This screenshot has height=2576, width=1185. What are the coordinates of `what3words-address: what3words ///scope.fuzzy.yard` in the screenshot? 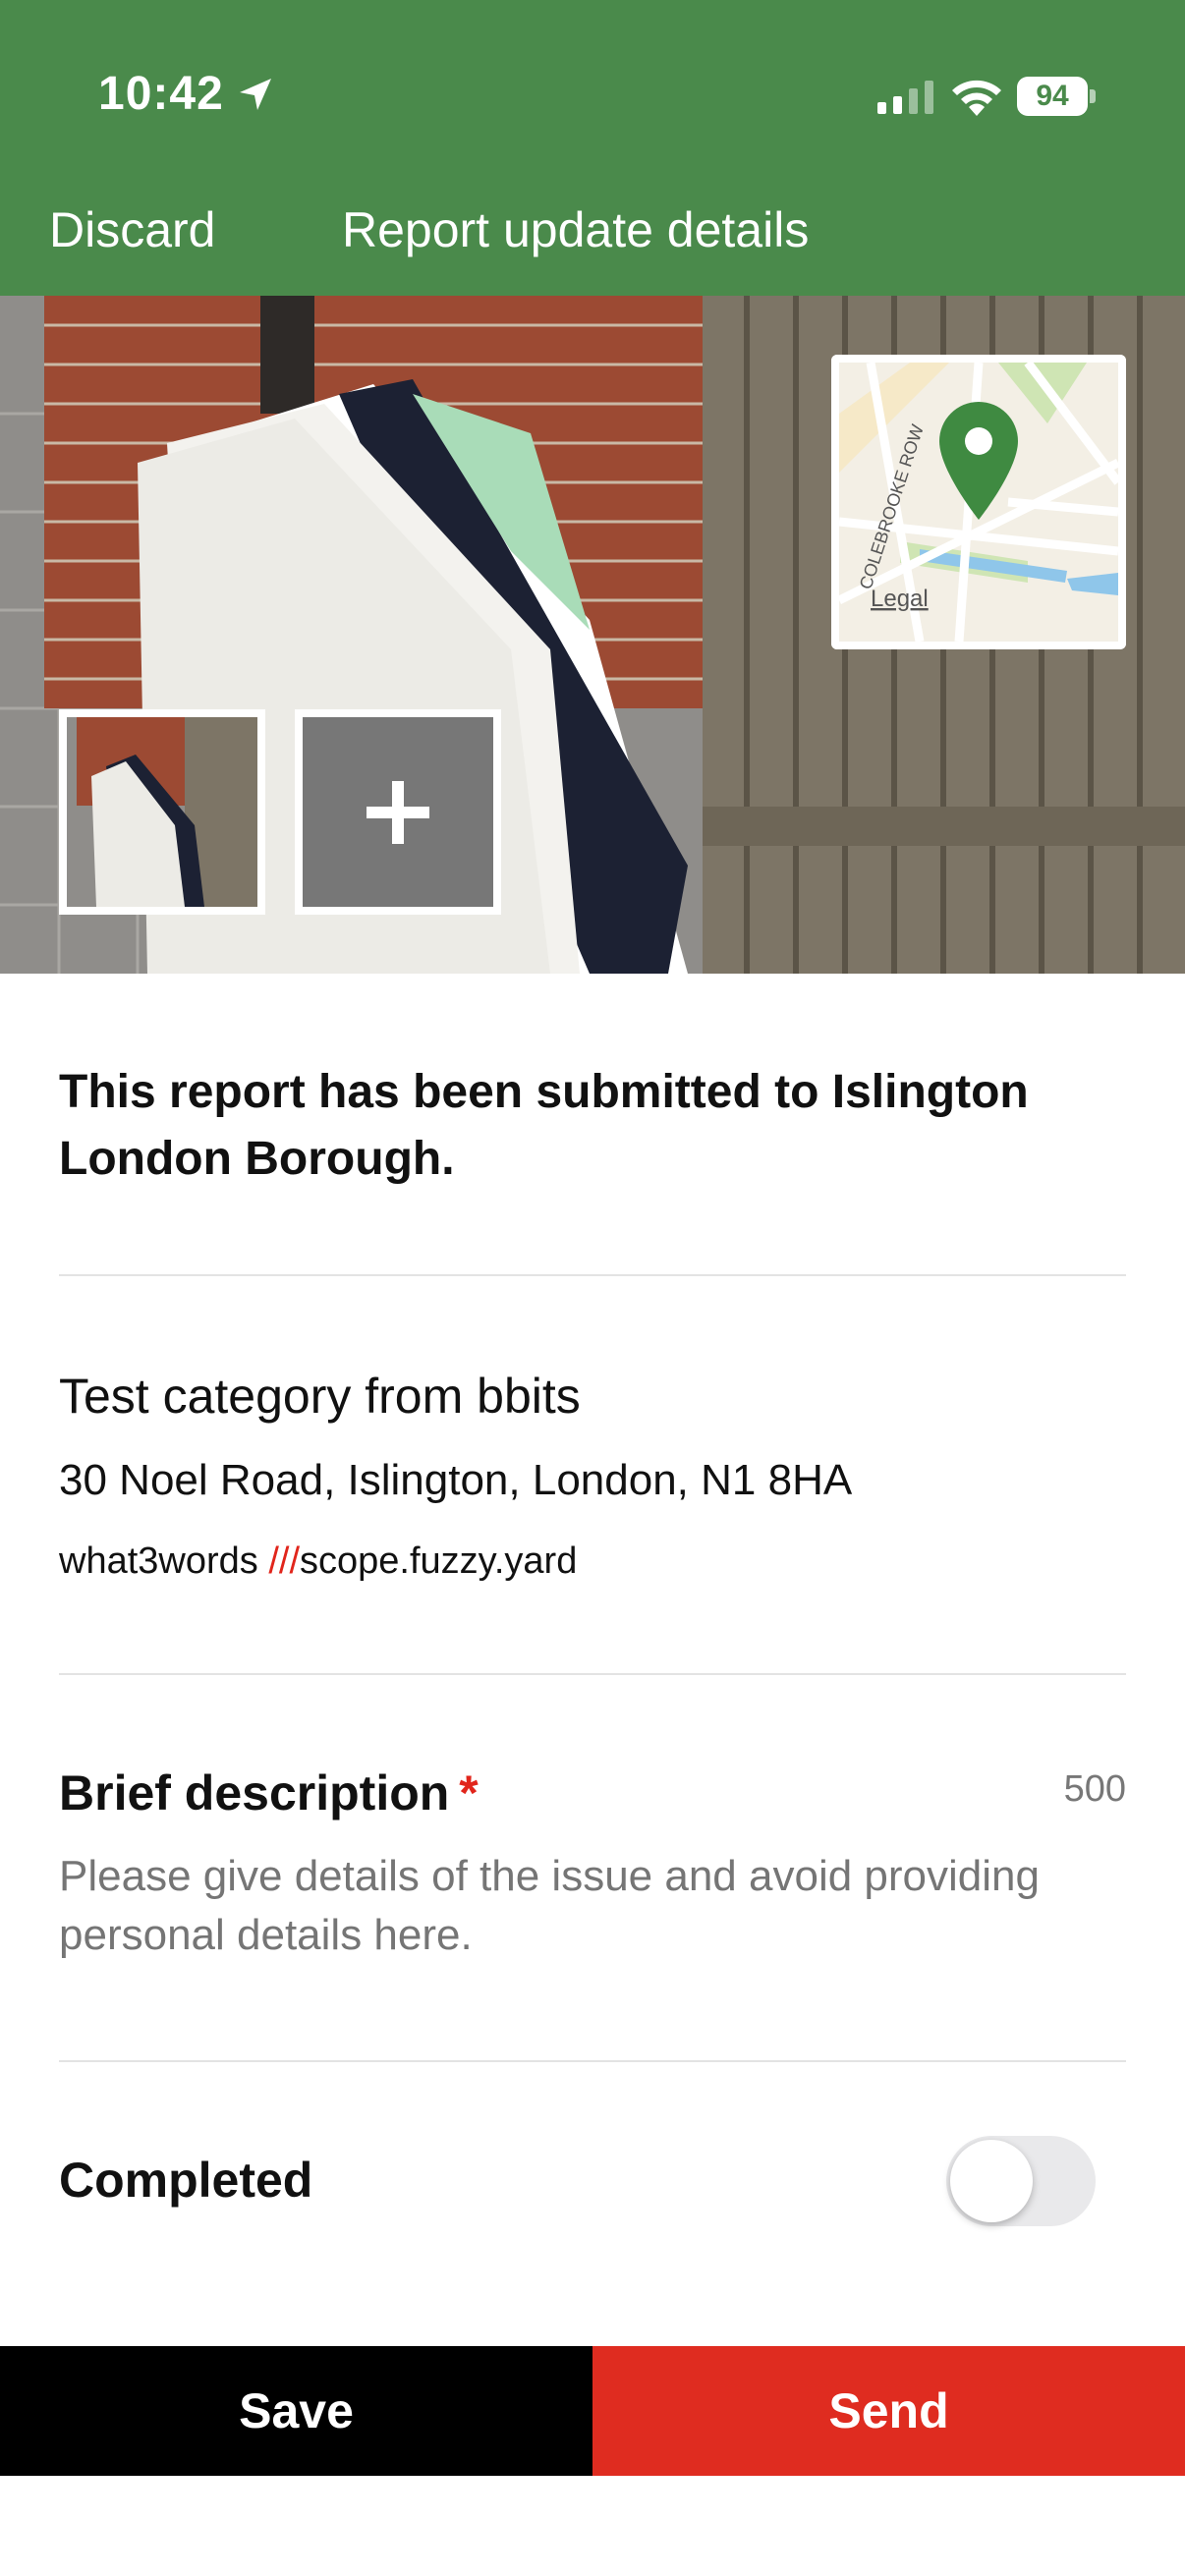 It's located at (318, 1561).